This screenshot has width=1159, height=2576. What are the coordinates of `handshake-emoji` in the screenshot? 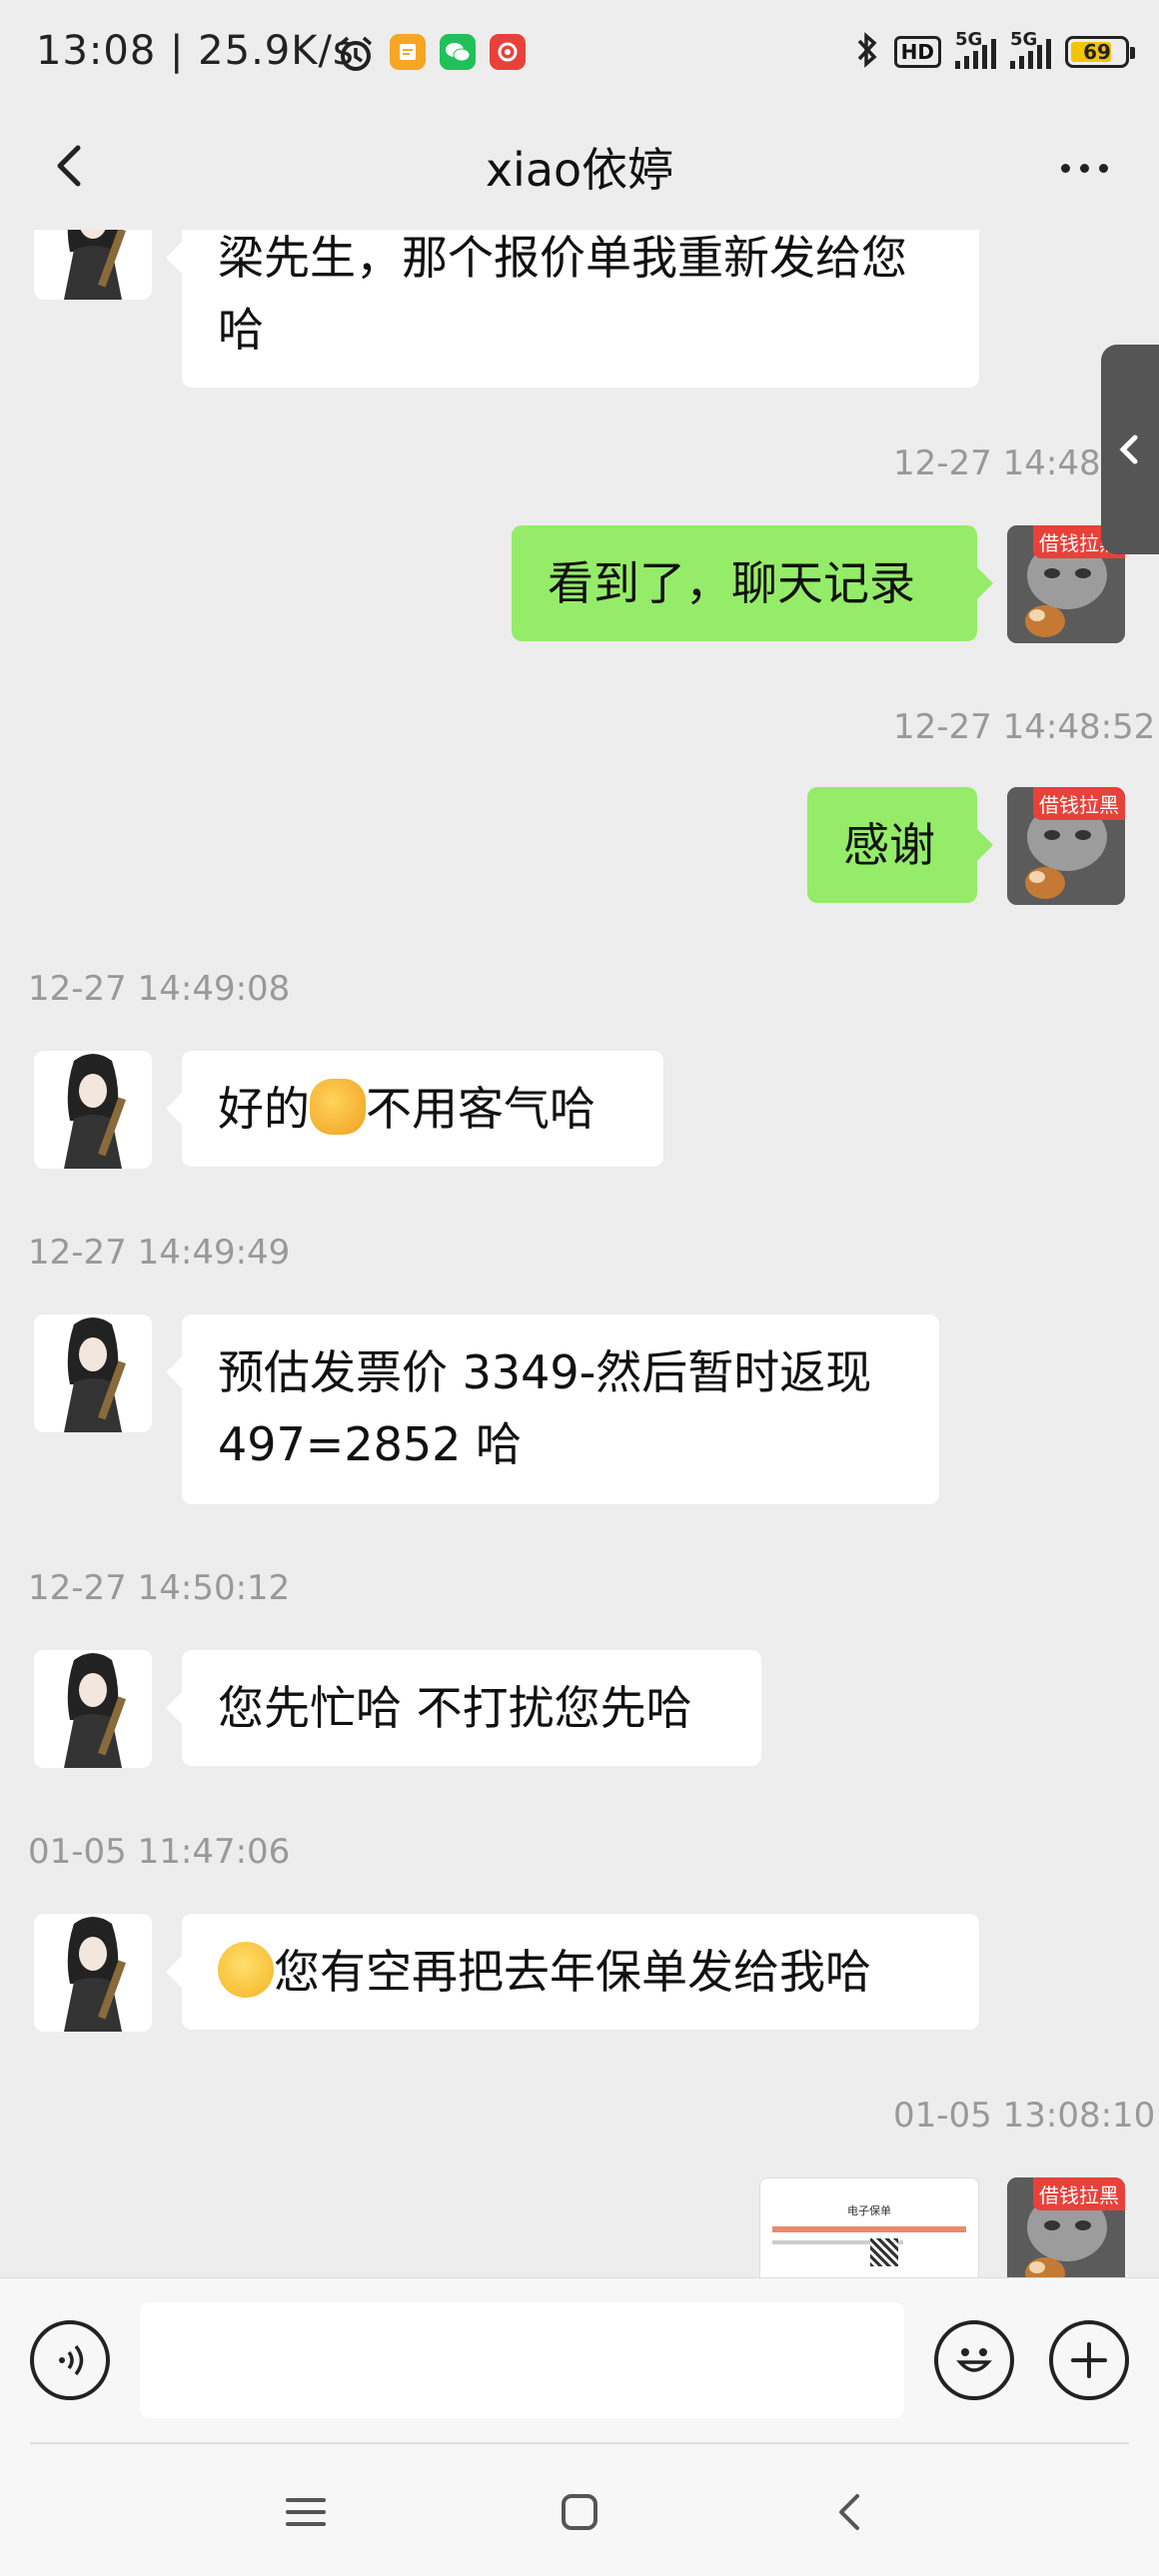 It's located at (338, 1107).